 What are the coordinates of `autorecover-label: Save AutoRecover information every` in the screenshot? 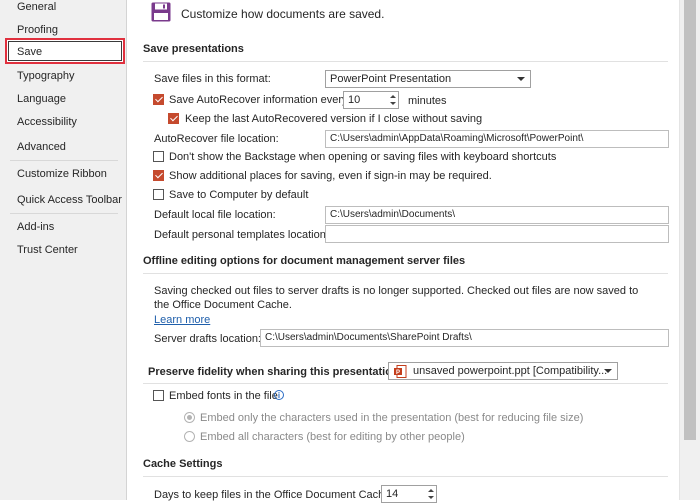 It's located at (258, 100).